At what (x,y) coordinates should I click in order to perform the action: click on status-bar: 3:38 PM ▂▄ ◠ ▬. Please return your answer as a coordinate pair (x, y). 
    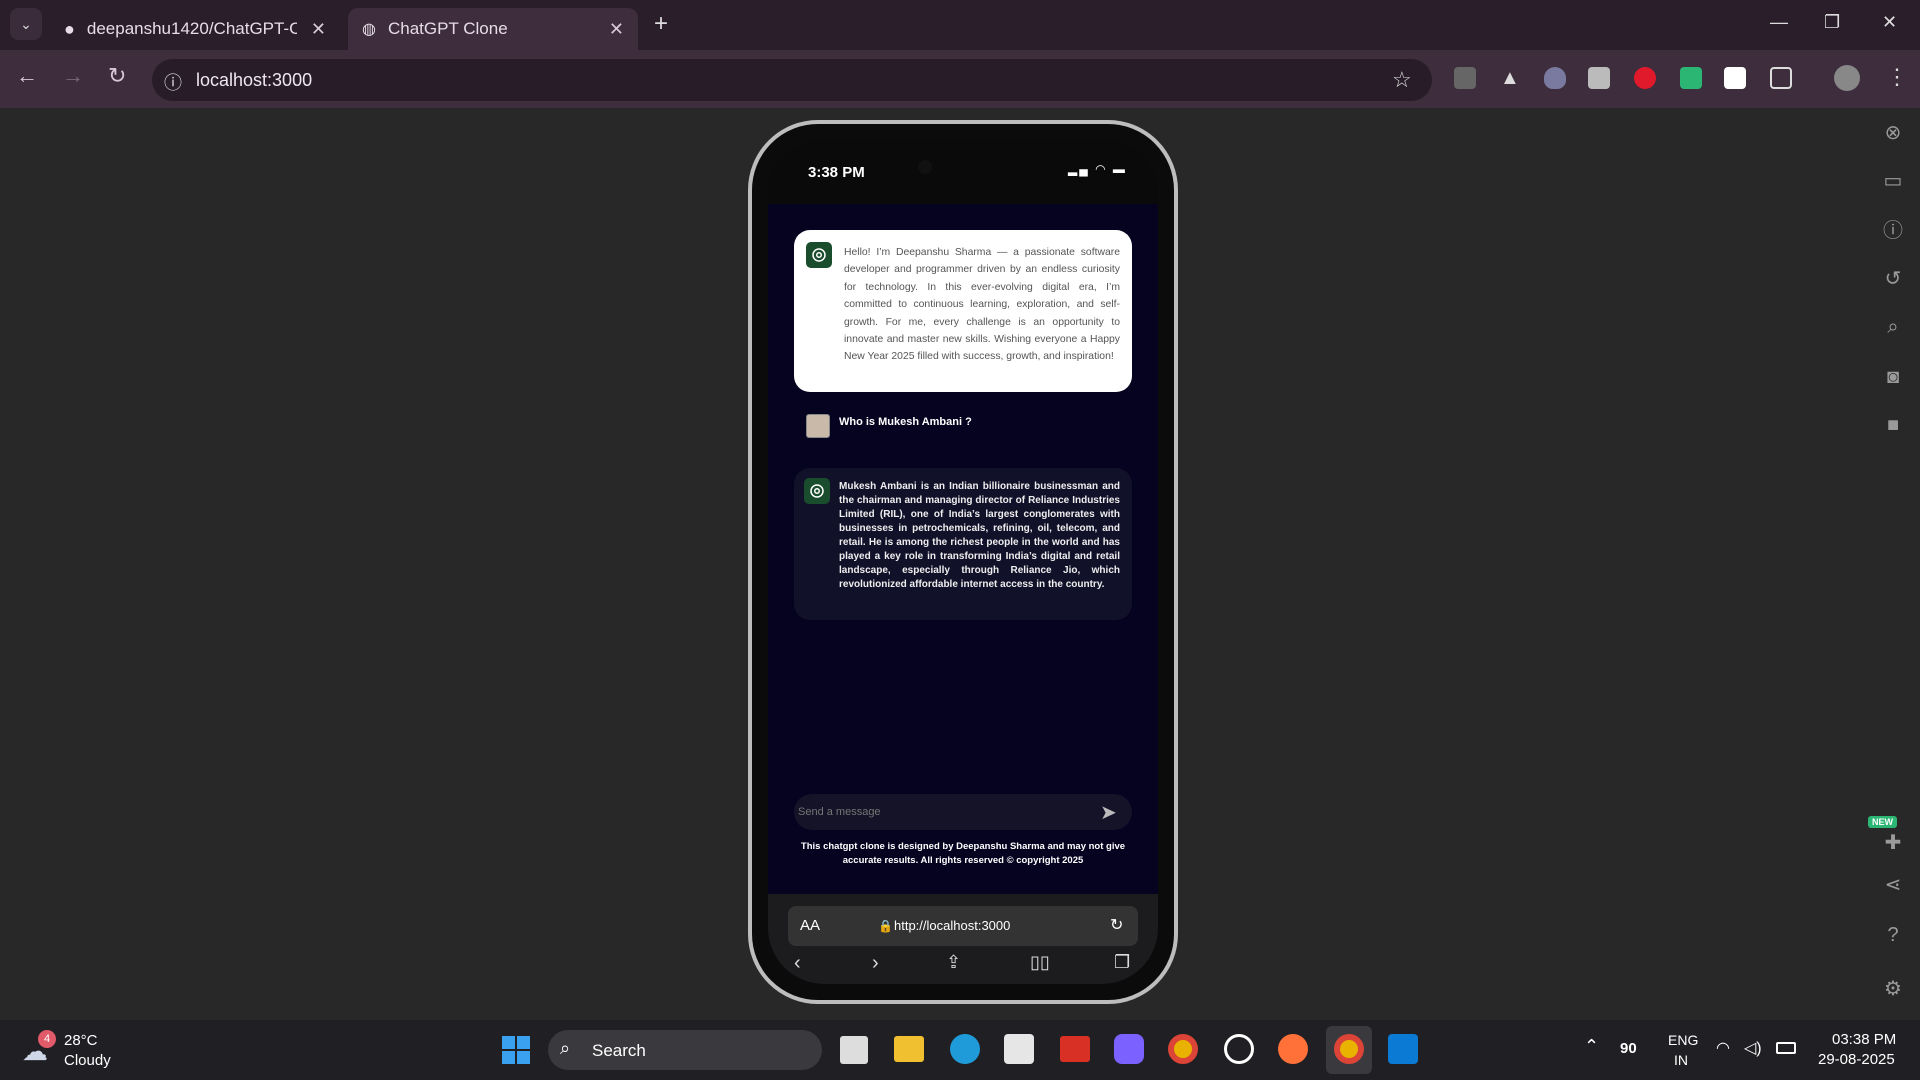
    Looking at the image, I should click on (963, 172).